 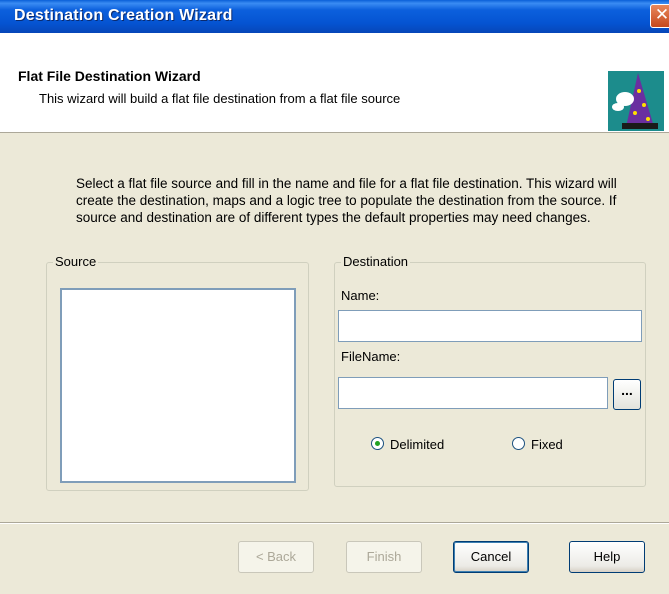 I want to click on radio-fixed-indicator, so click(x=518, y=443).